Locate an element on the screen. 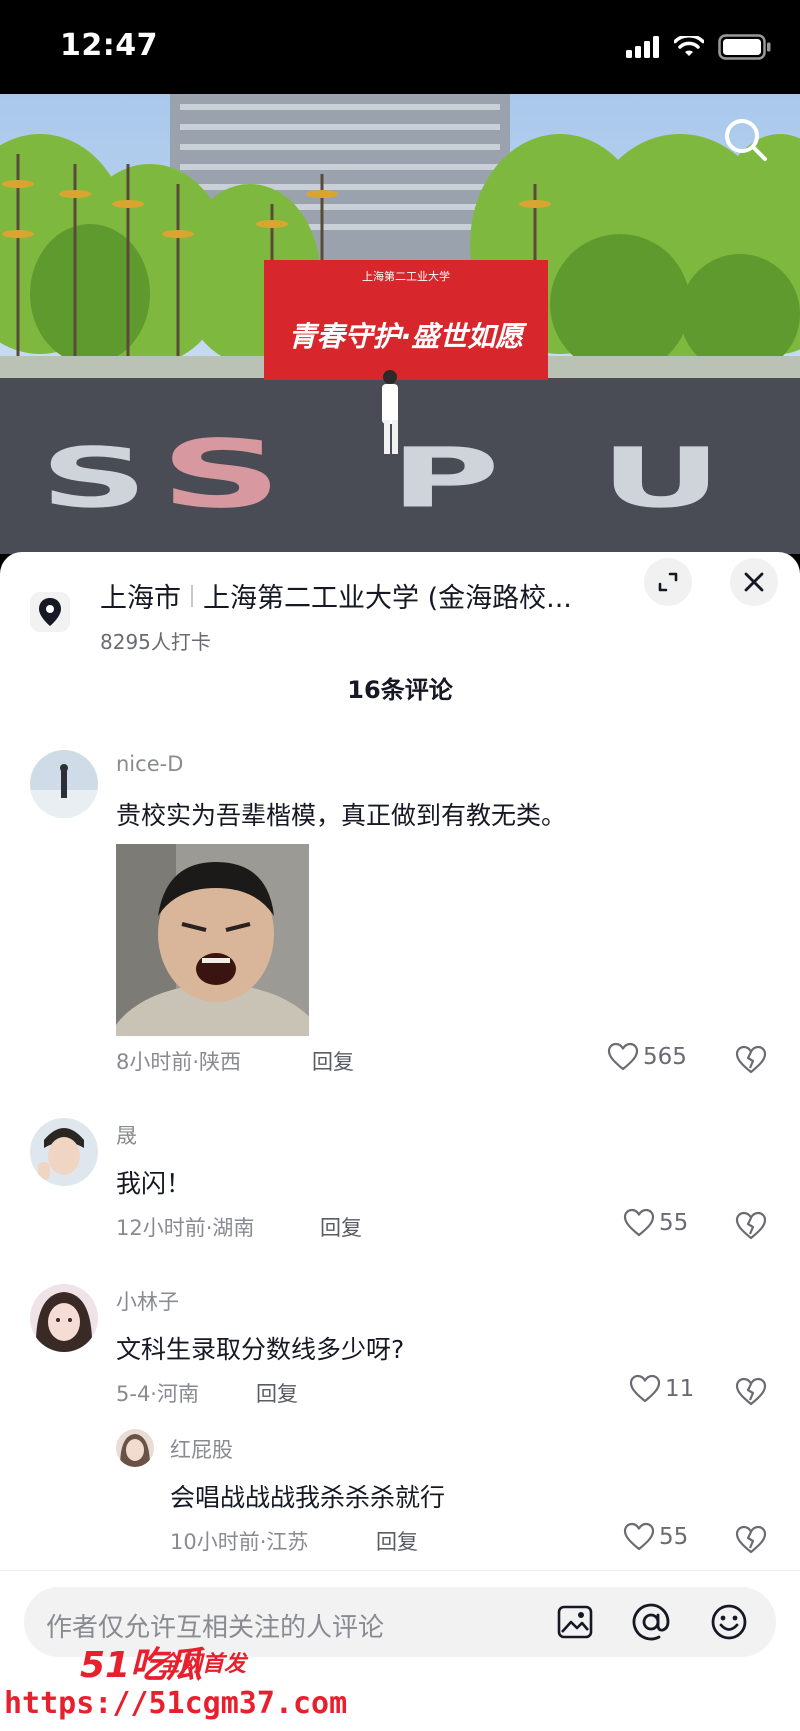 Image resolution: width=800 pixels, height=1731 pixels. like-button: 565 is located at coordinates (647, 1057).